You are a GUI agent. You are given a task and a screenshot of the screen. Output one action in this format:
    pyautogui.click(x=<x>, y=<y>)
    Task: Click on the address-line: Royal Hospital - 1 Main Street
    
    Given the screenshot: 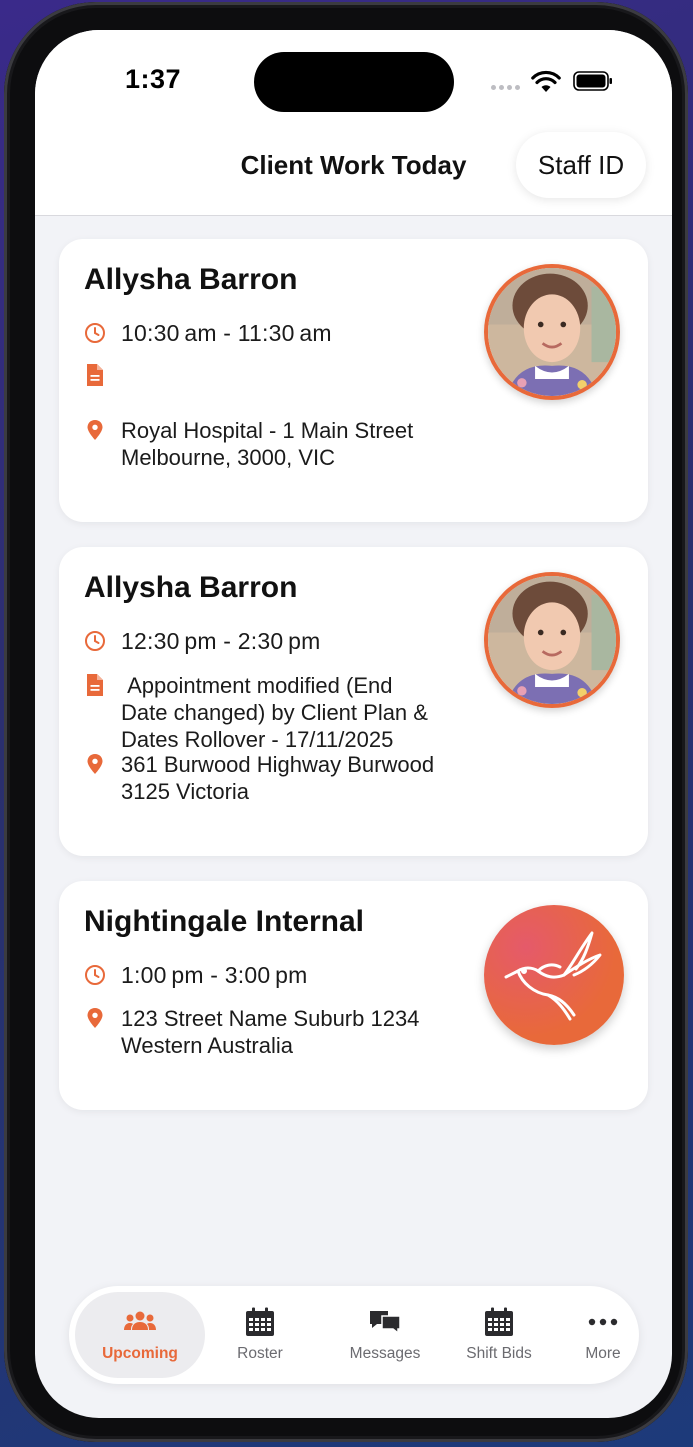 What is the action you would take?
    pyautogui.click(x=267, y=430)
    